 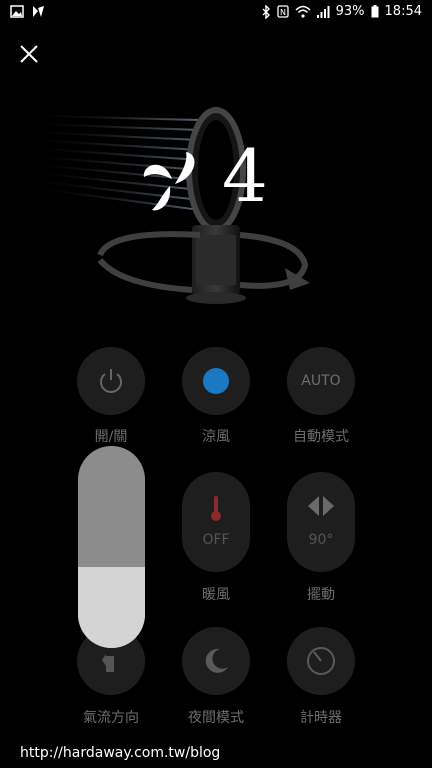 I want to click on gallery-notification-icon, so click(x=17, y=11).